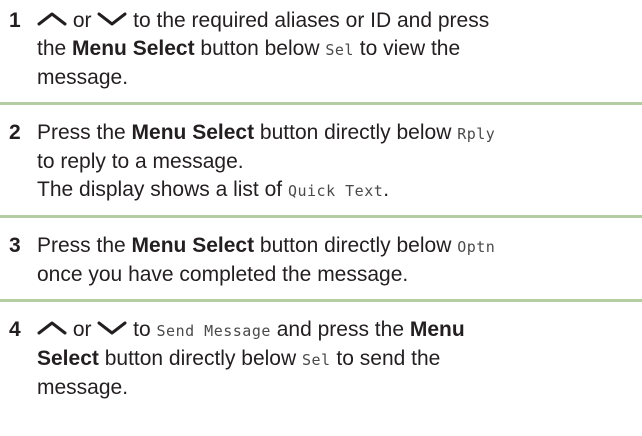 The width and height of the screenshot is (642, 436). What do you see at coordinates (407, 48) in the screenshot?
I see `step-text: to view the` at bounding box center [407, 48].